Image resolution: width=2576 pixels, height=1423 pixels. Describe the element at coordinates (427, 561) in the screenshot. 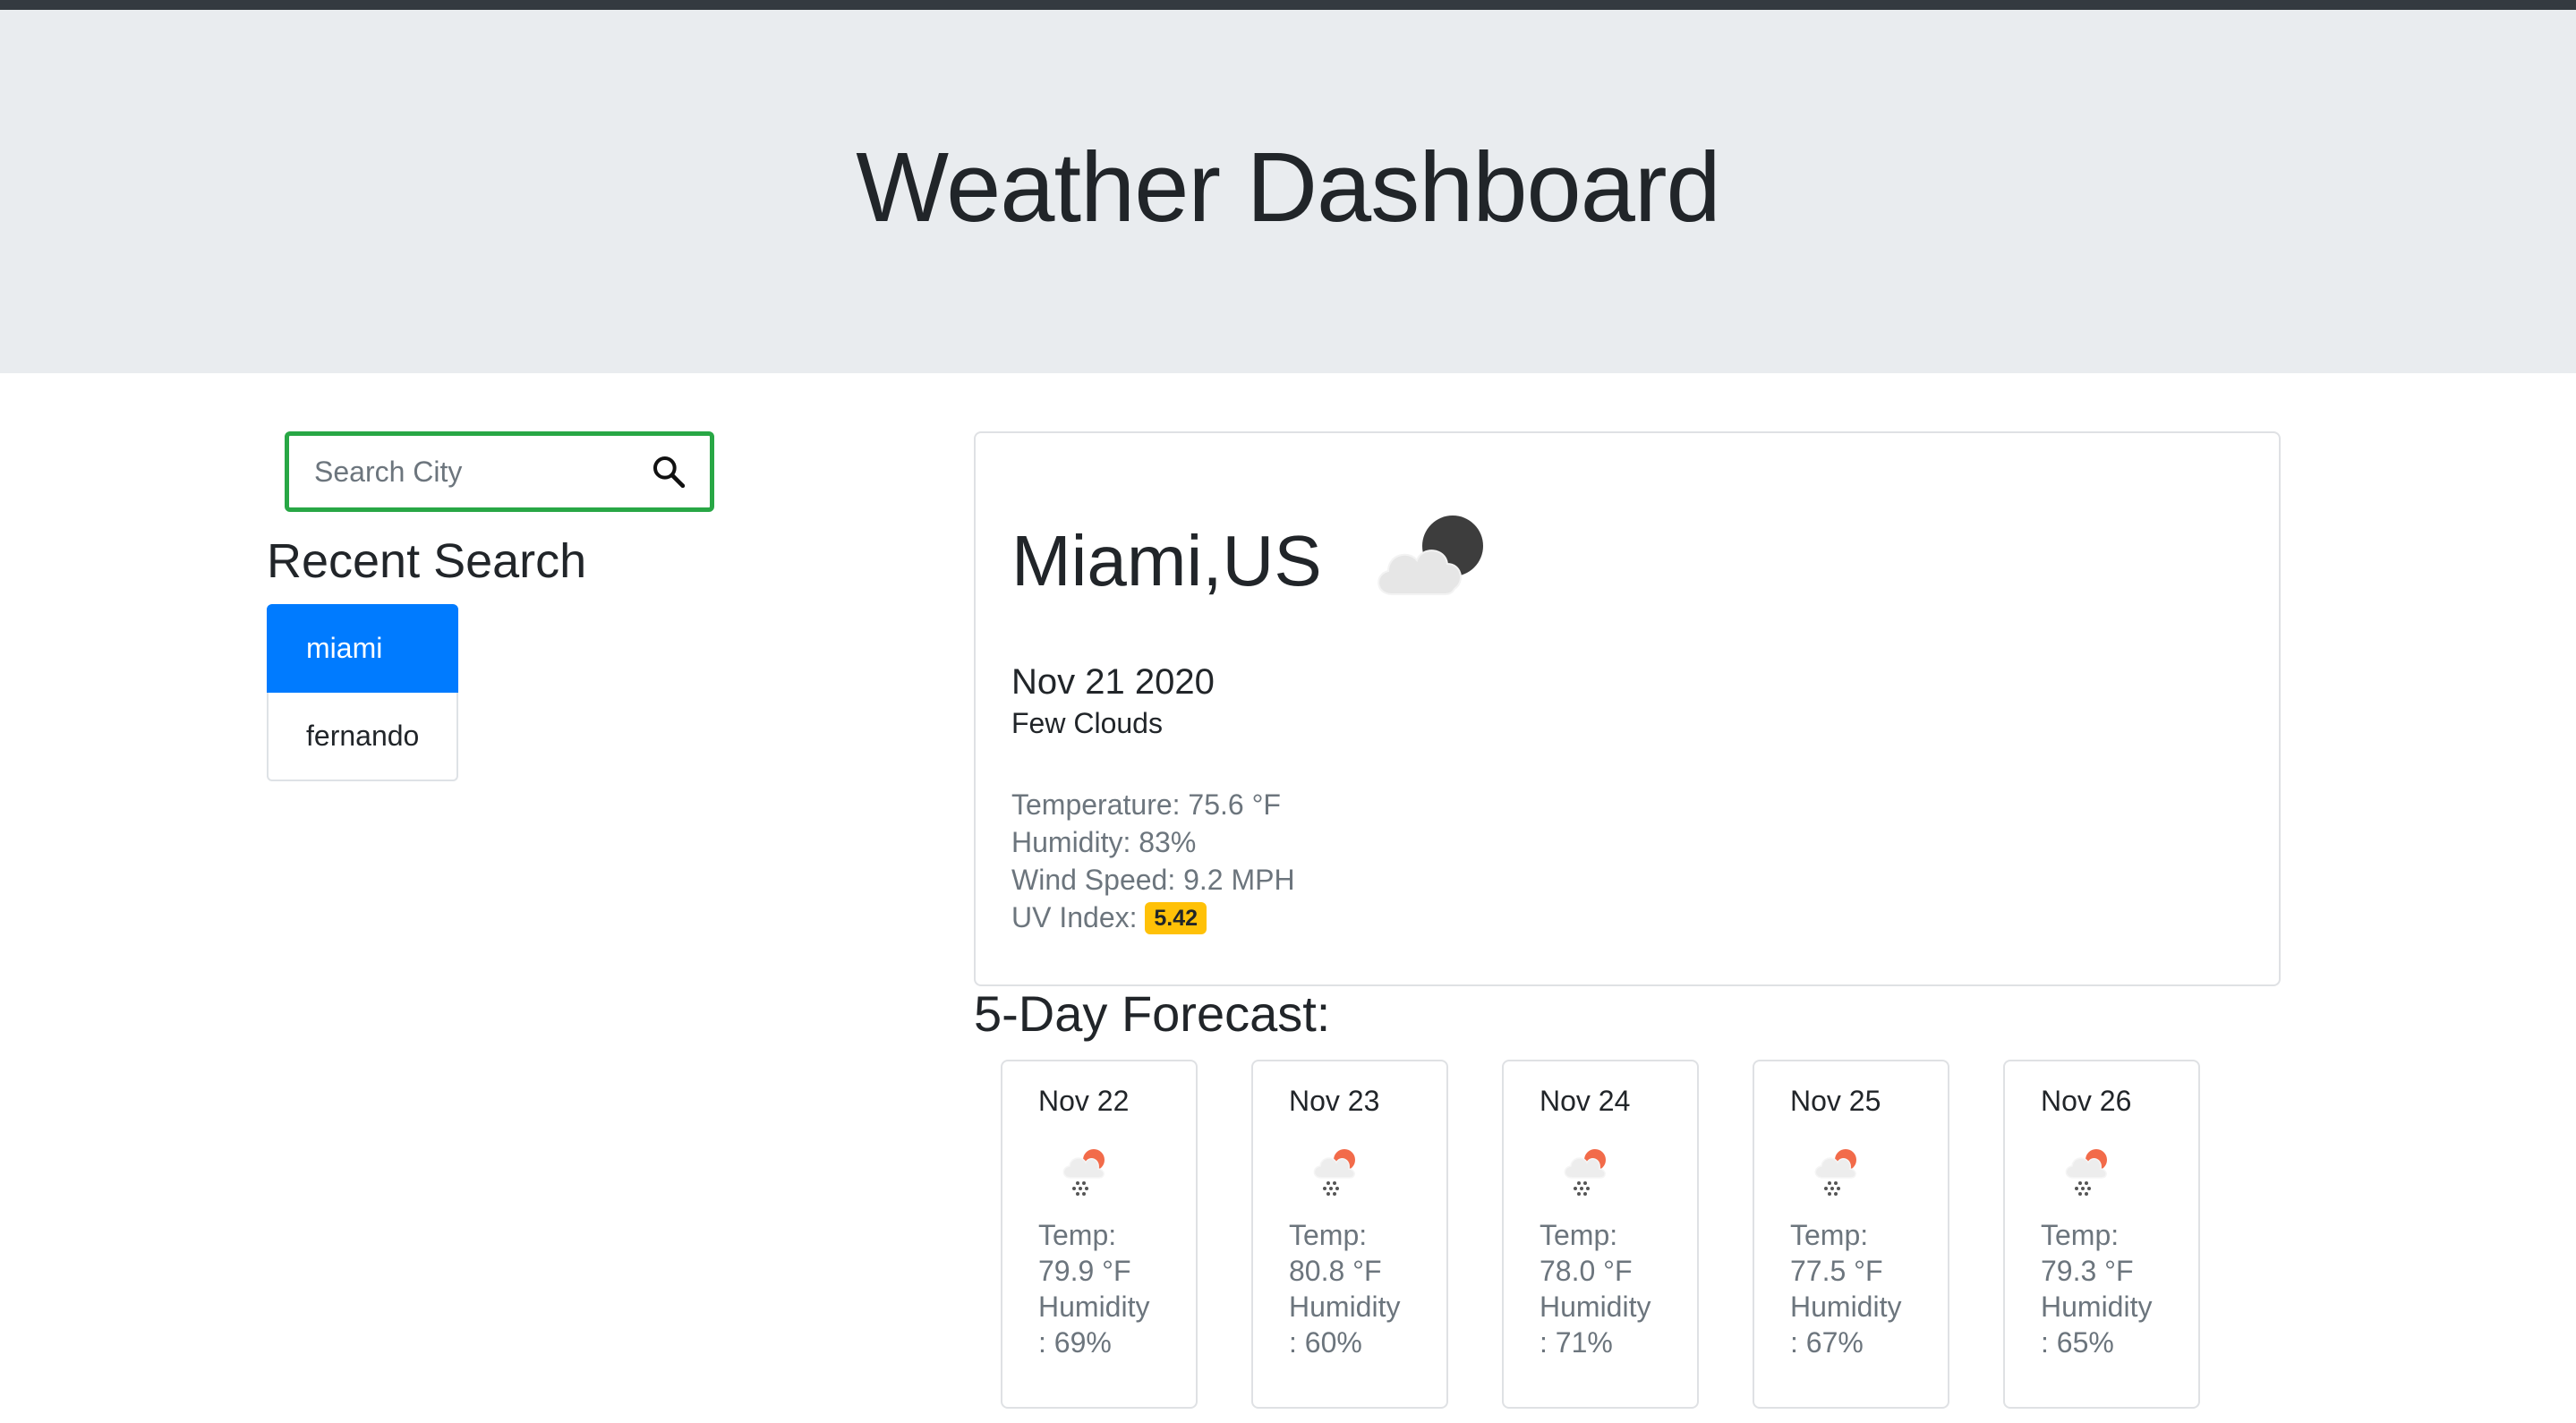

I see `recent-search-title: Recent Search` at that location.